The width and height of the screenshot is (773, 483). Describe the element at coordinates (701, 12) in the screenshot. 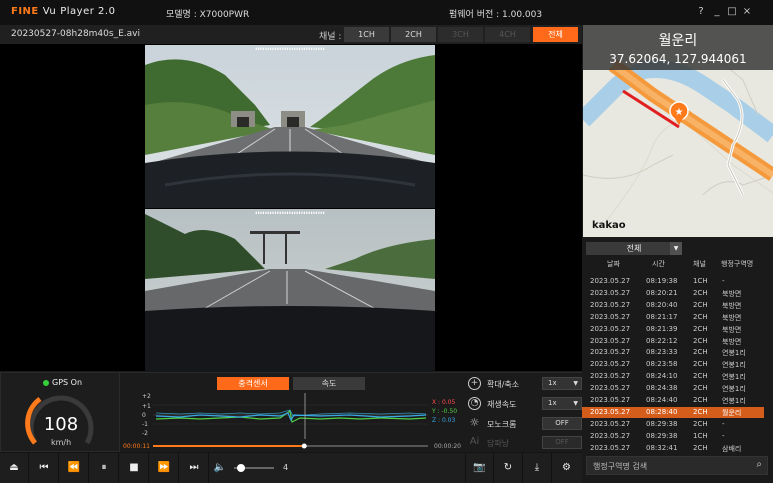

I see `help-button: ?` at that location.